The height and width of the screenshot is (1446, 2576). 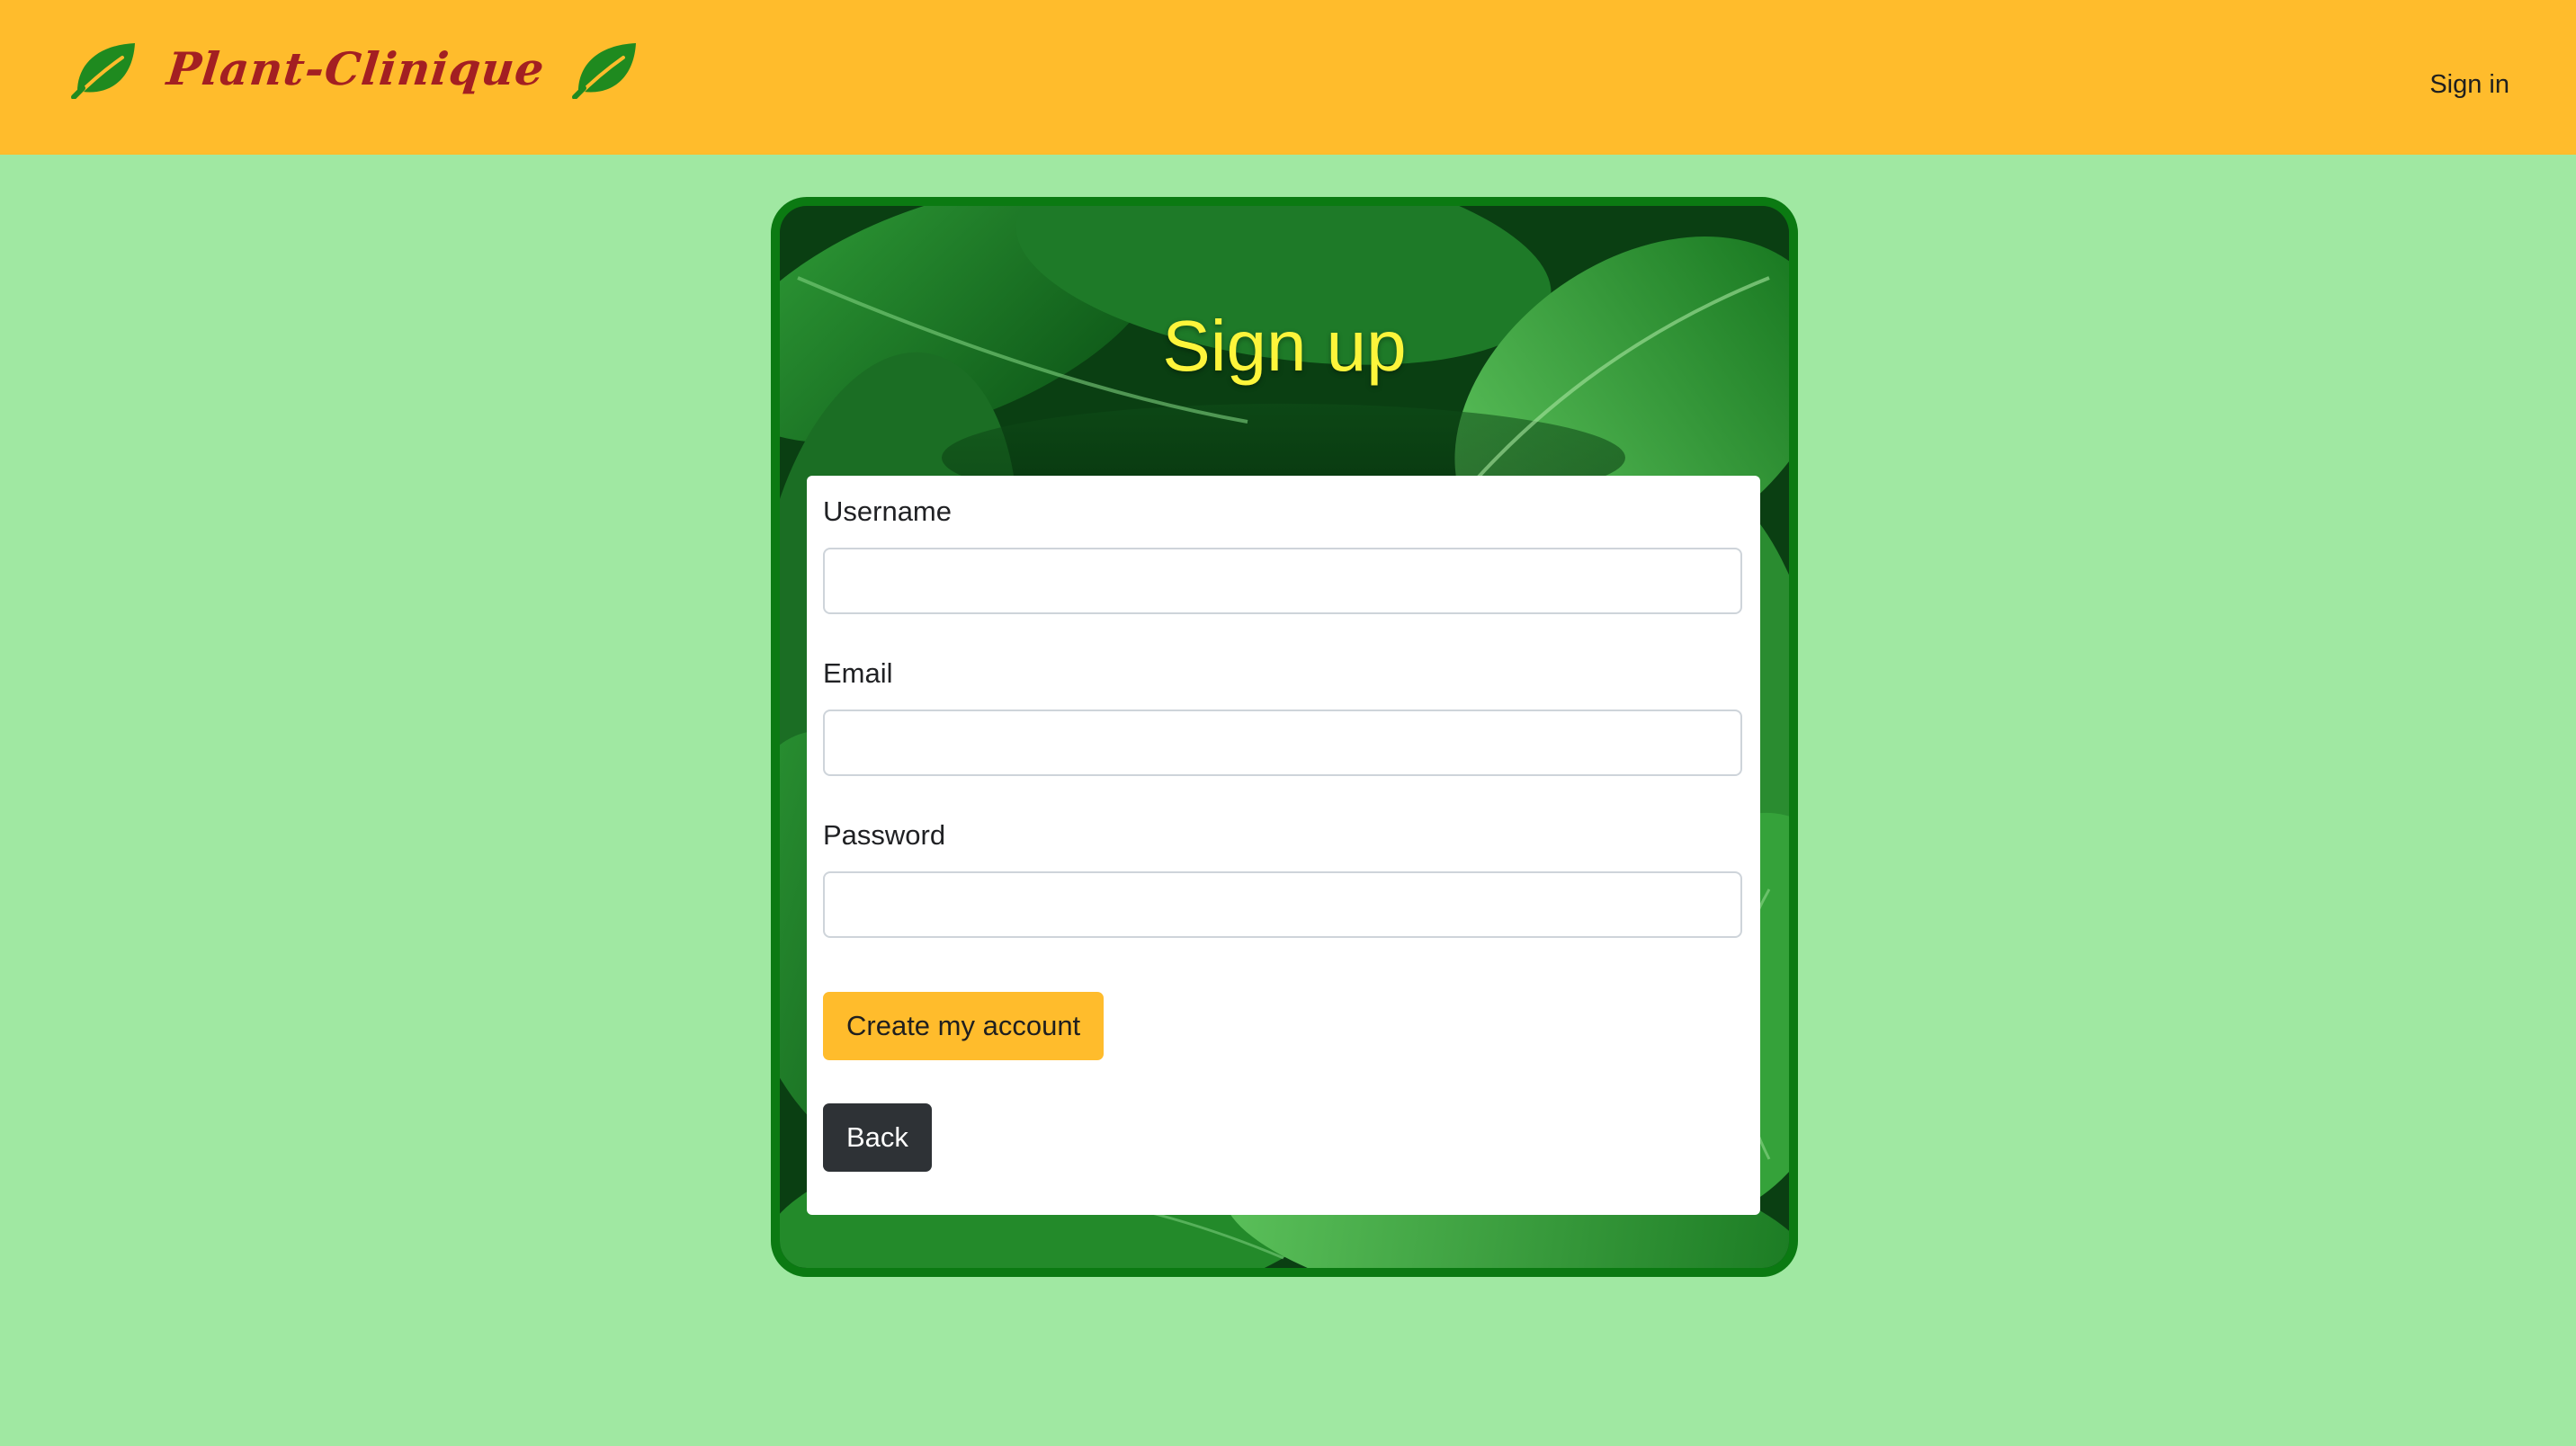 I want to click on username-input, so click(x=1282, y=581).